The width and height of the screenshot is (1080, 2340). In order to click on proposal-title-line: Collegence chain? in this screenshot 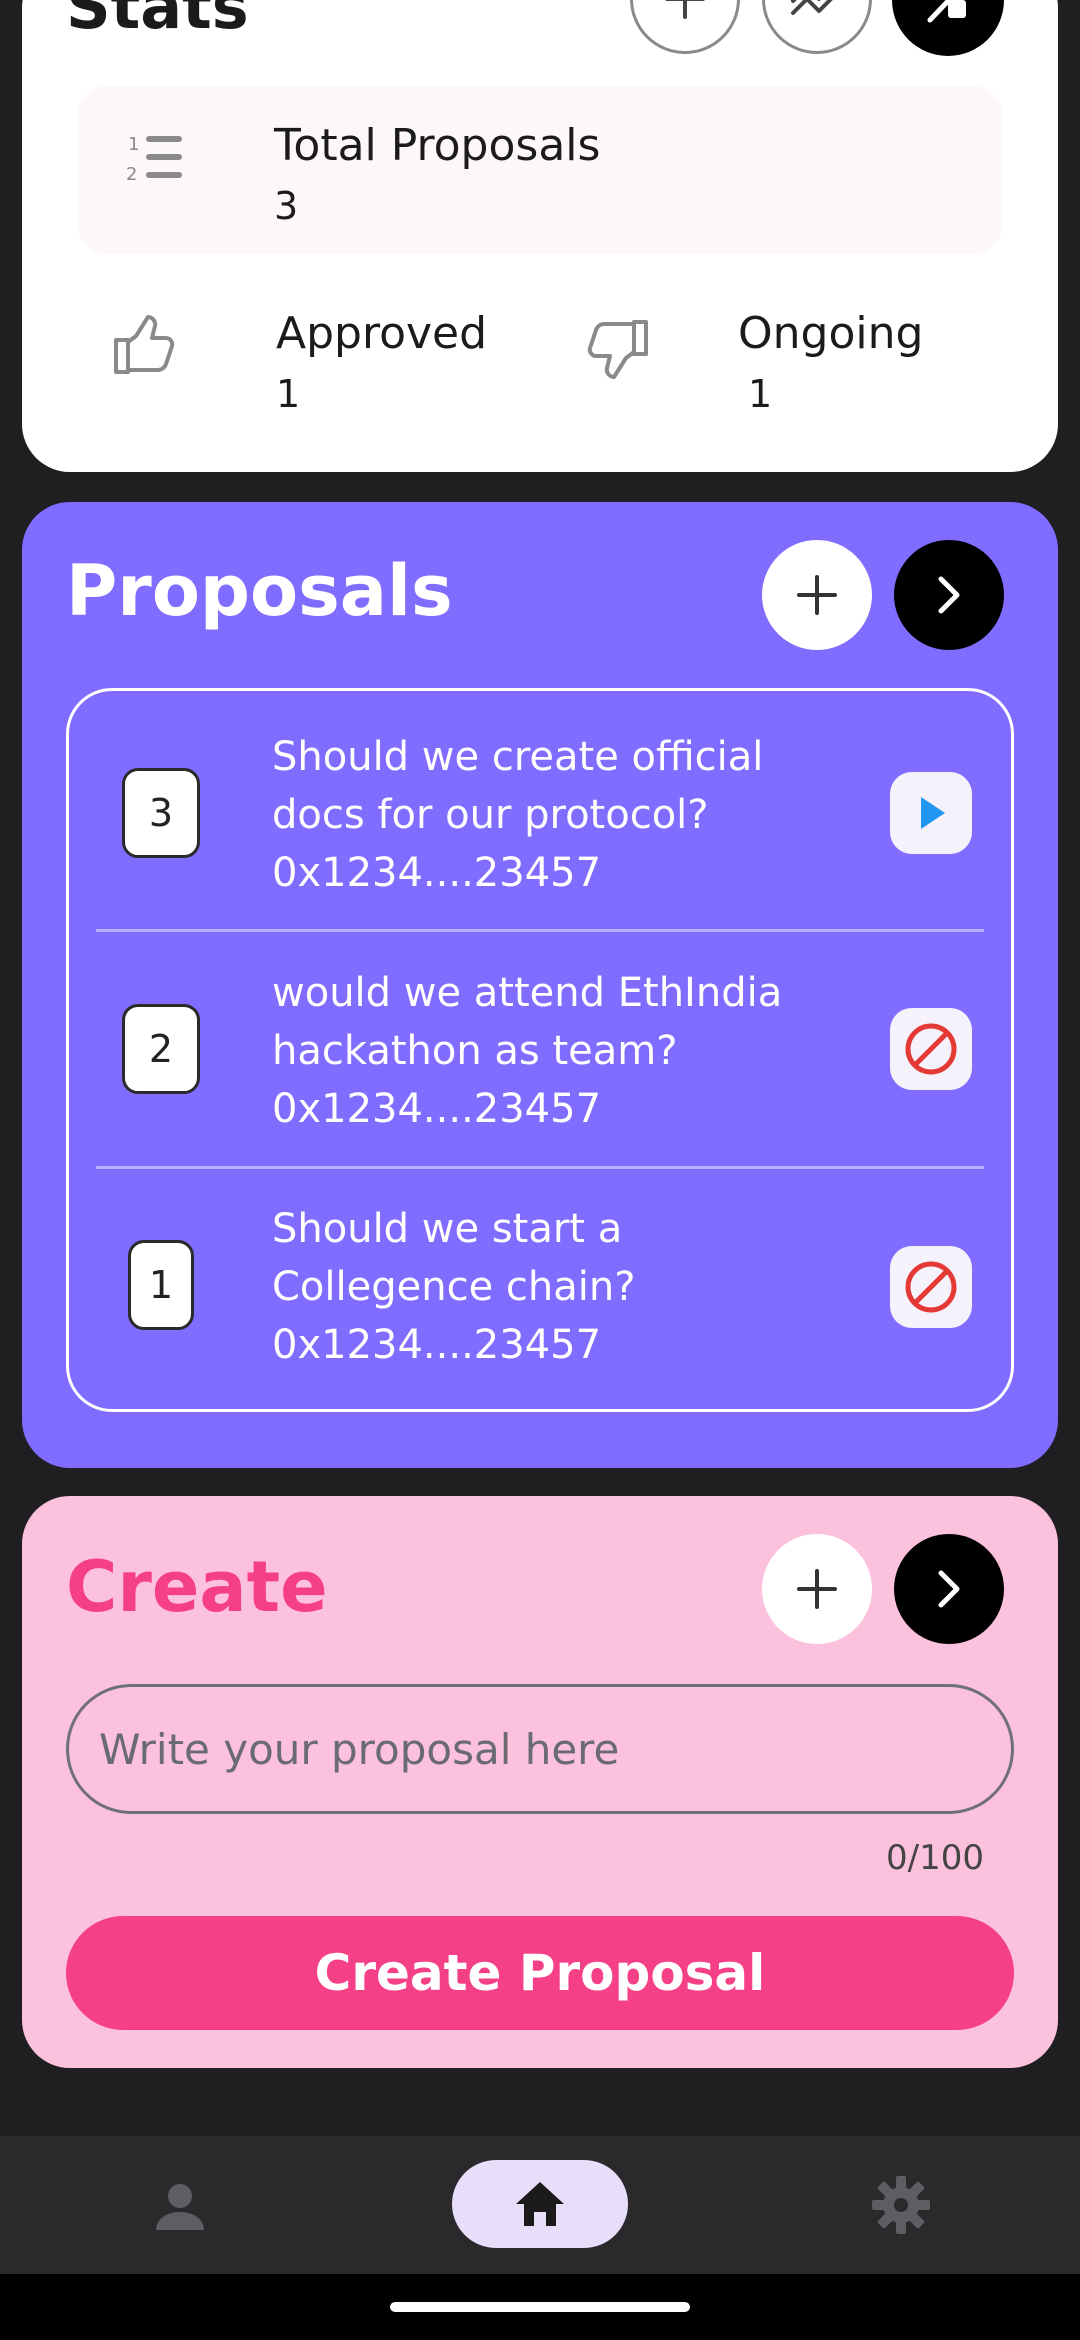, I will do `click(454, 1287)`.